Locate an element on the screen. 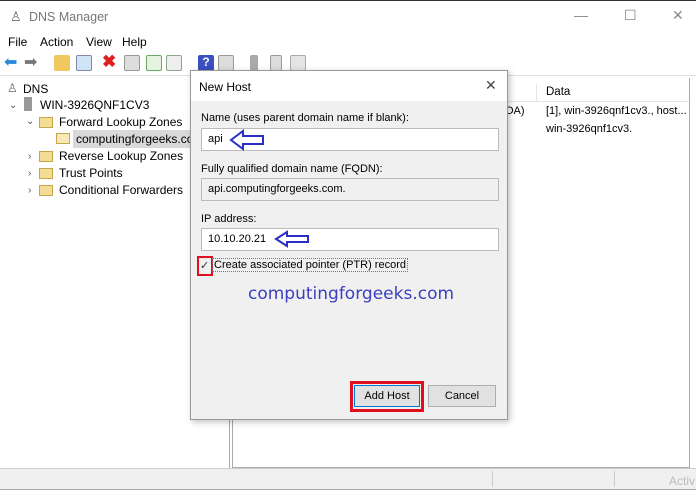 The height and width of the screenshot is (492, 696). tree-trust-points: Trust Points is located at coordinates (91, 173).